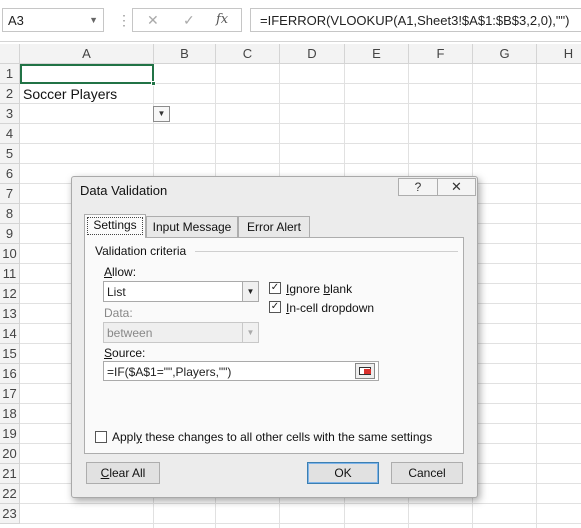 The image size is (581, 528). What do you see at coordinates (10, 94) in the screenshot?
I see `row-header: 2` at bounding box center [10, 94].